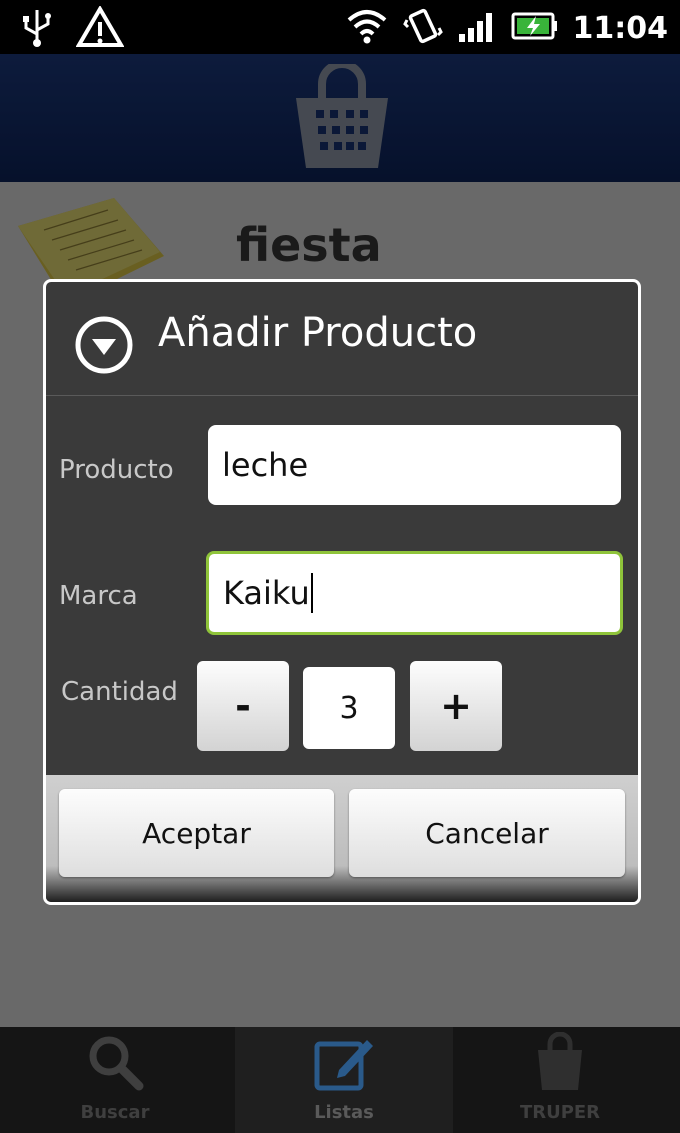 The height and width of the screenshot is (1133, 680). Describe the element at coordinates (414, 593) in the screenshot. I see `brand-input: Kaiku` at that location.